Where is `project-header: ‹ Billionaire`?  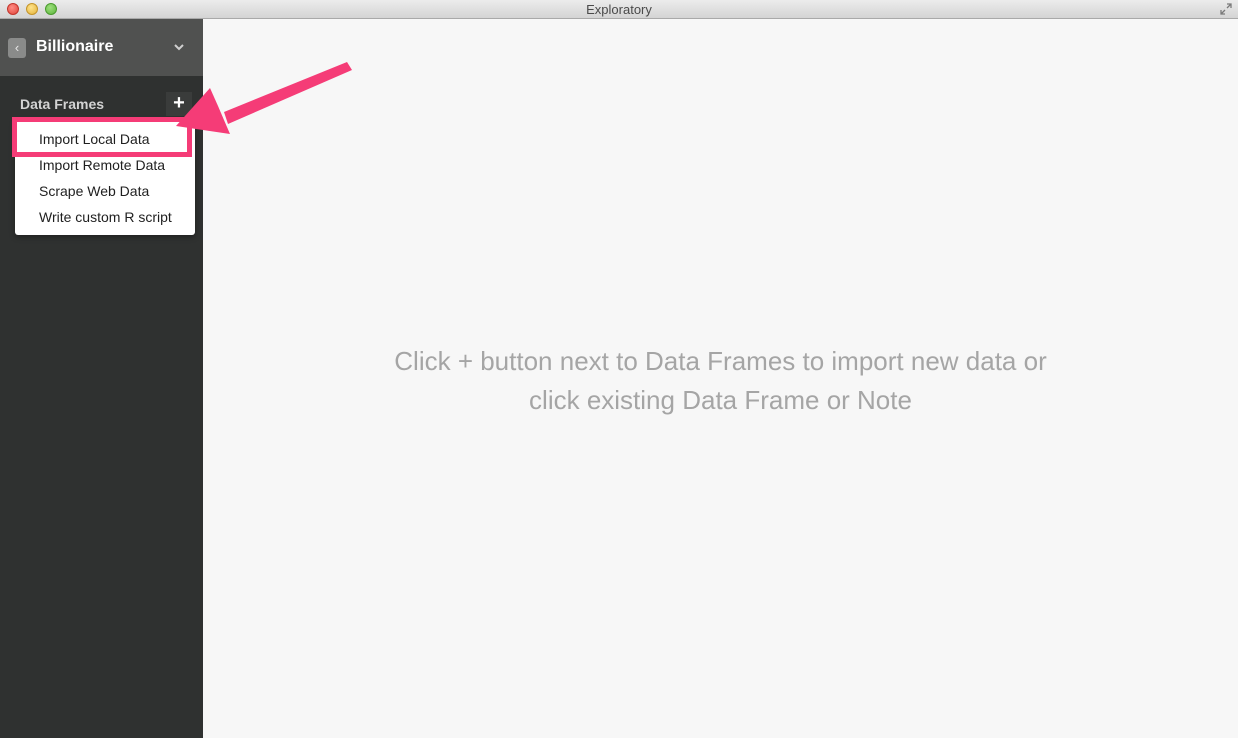 project-header: ‹ Billionaire is located at coordinates (101, 47).